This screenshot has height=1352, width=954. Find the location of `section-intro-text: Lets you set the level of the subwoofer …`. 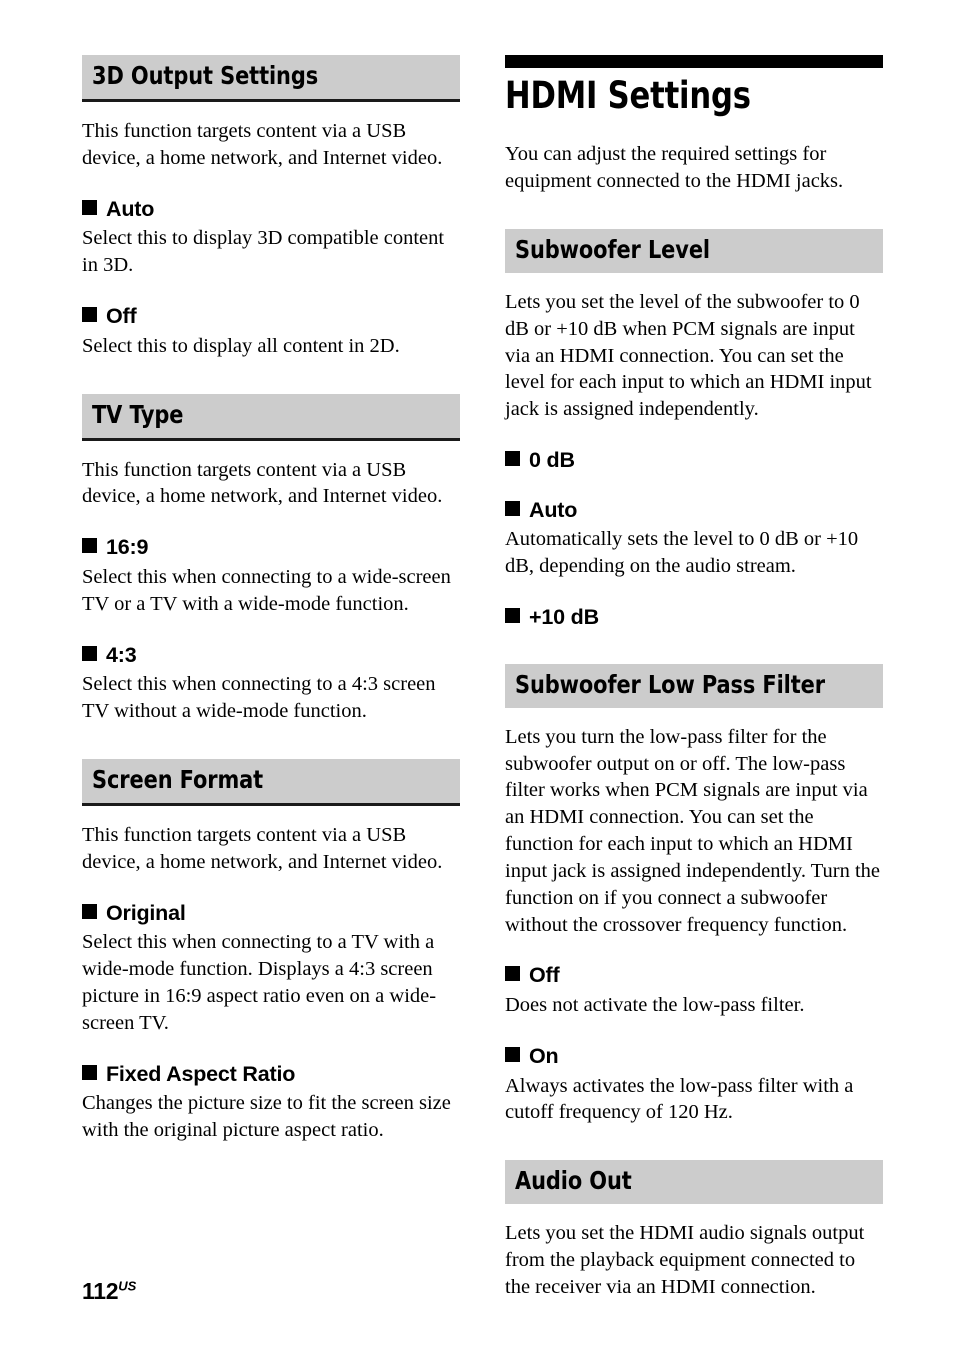

section-intro-text: Lets you set the level of the subwoofer … is located at coordinates (688, 355).